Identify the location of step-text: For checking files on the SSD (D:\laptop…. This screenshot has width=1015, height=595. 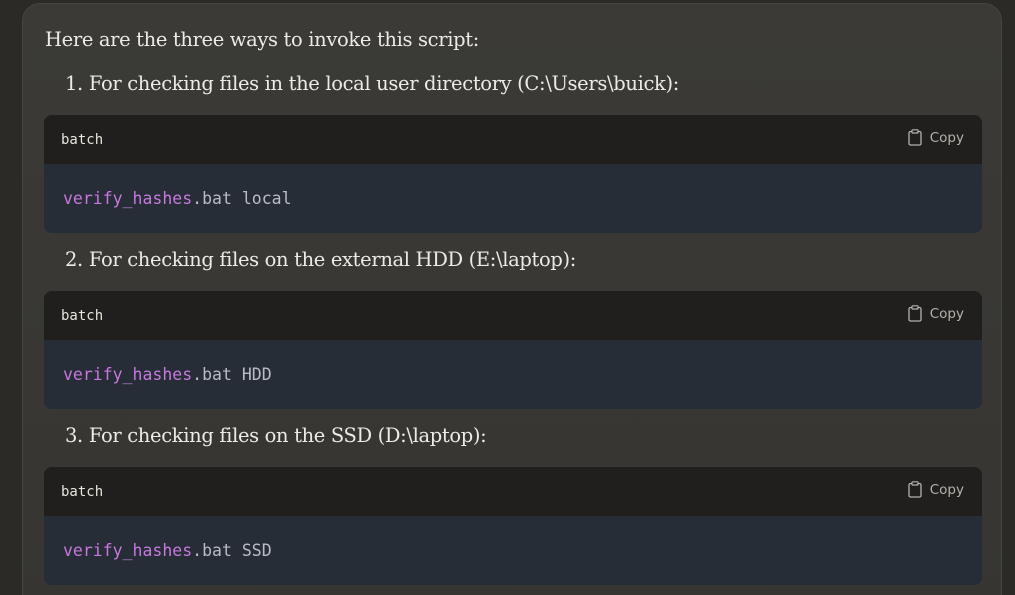
(287, 435).